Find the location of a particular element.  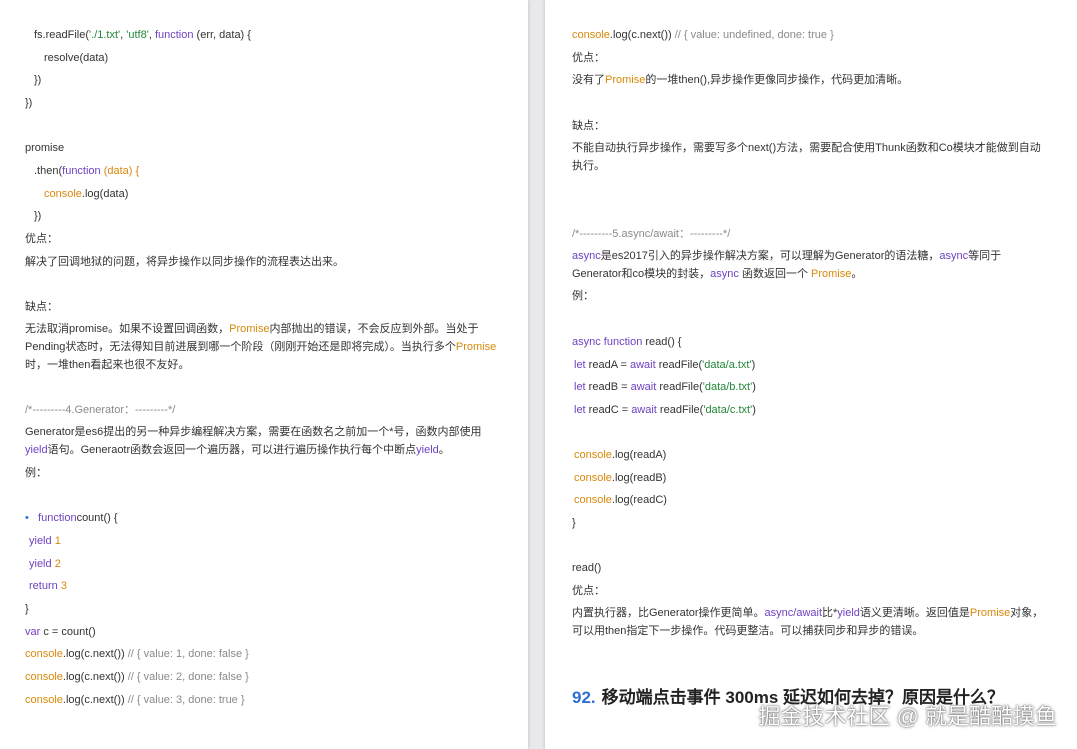

generator-comment: /*---------4.Generator：---------*/ is located at coordinates (100, 410).